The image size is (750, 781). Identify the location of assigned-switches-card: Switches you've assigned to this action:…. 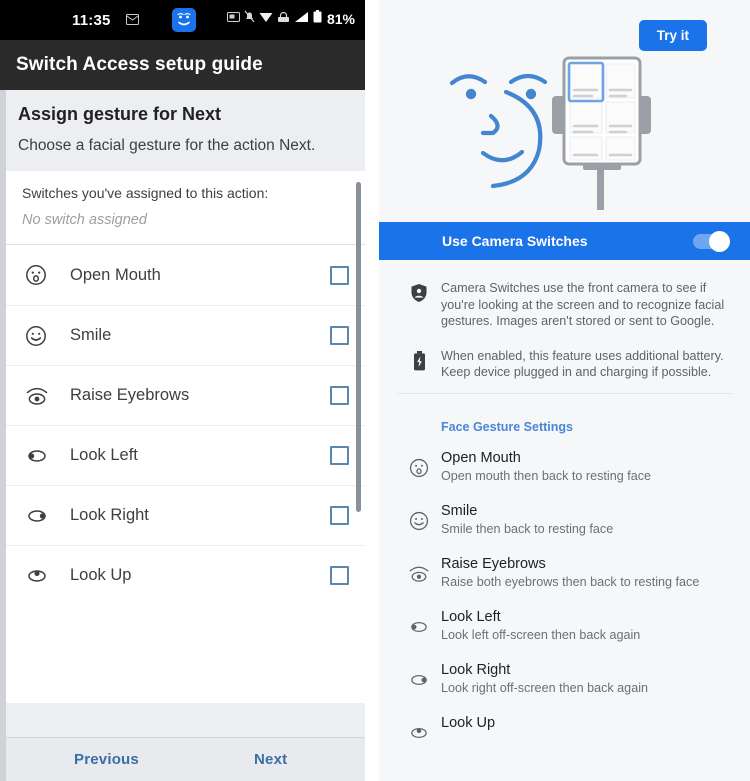
(185, 208).